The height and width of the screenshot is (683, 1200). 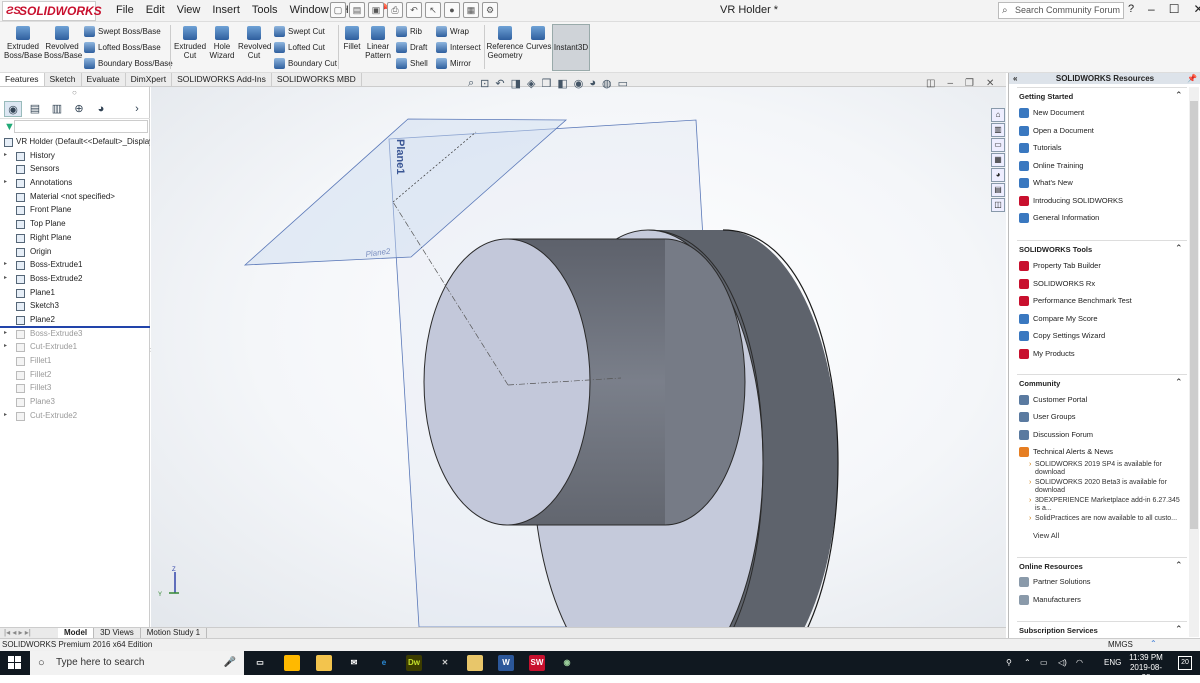 What do you see at coordinates (623, 83) in the screenshot?
I see `view-settings-icon: ▭` at bounding box center [623, 83].